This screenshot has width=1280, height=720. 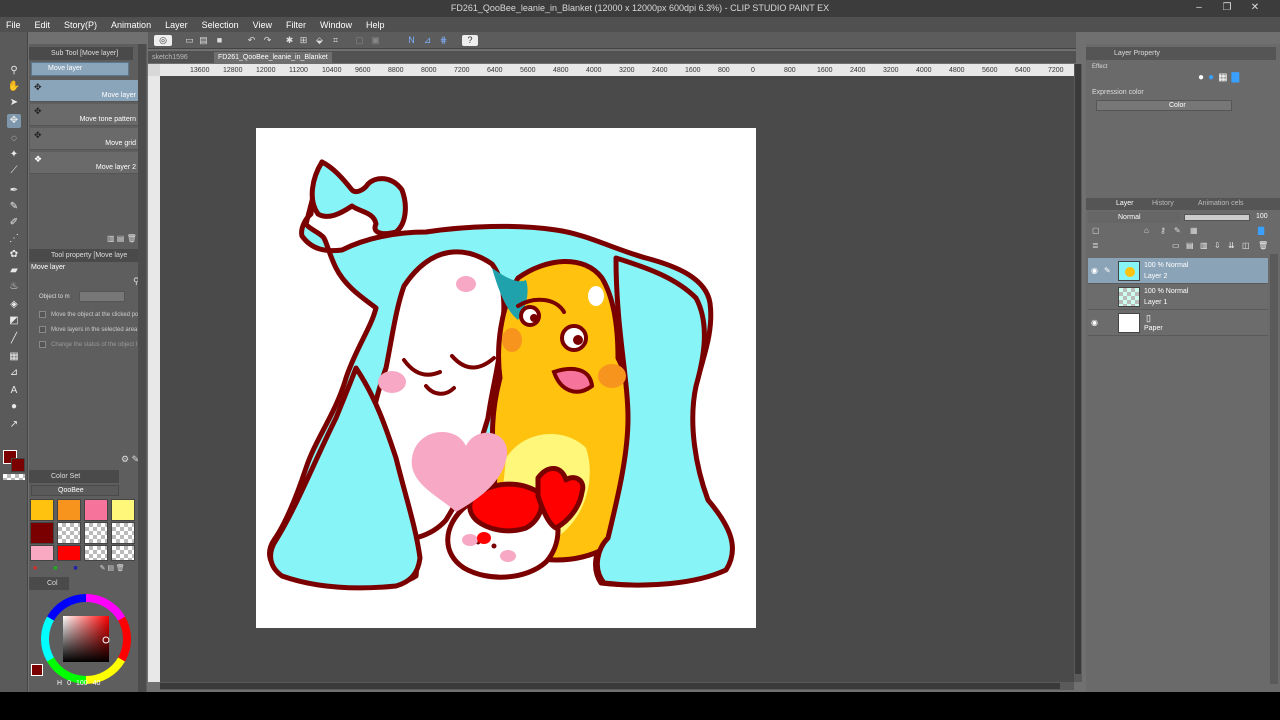 What do you see at coordinates (14, 271) in the screenshot?
I see `eraser-tool-icon: ▰` at bounding box center [14, 271].